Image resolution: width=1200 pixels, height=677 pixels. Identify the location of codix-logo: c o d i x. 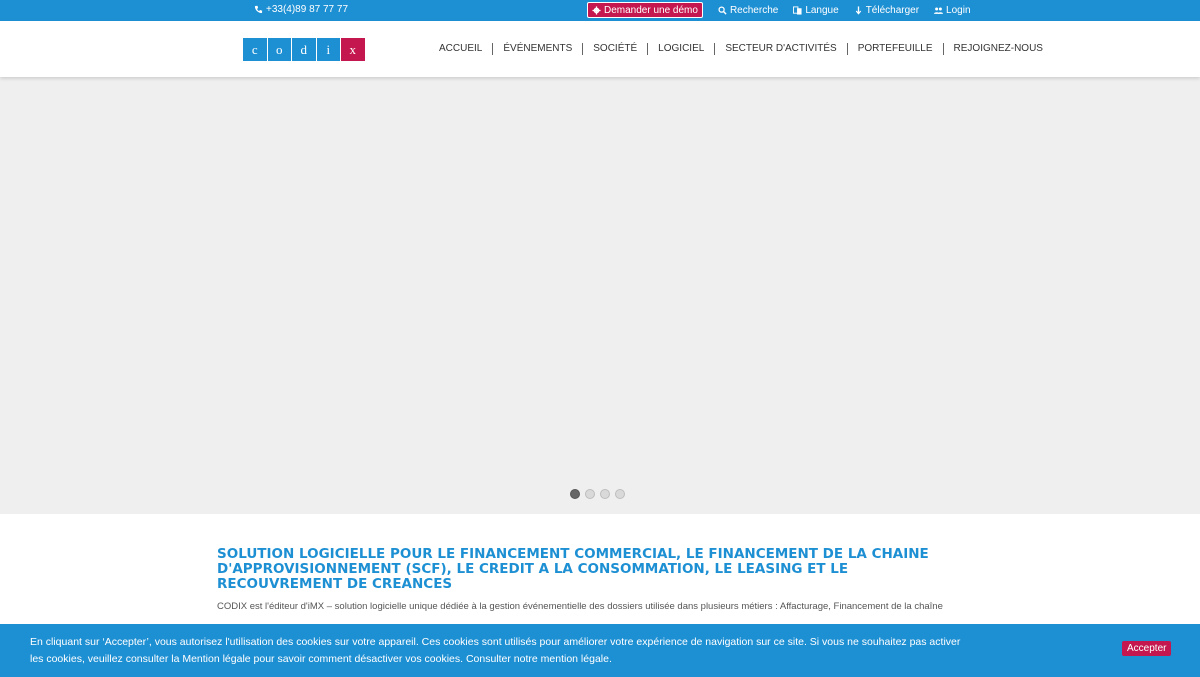
(304, 49).